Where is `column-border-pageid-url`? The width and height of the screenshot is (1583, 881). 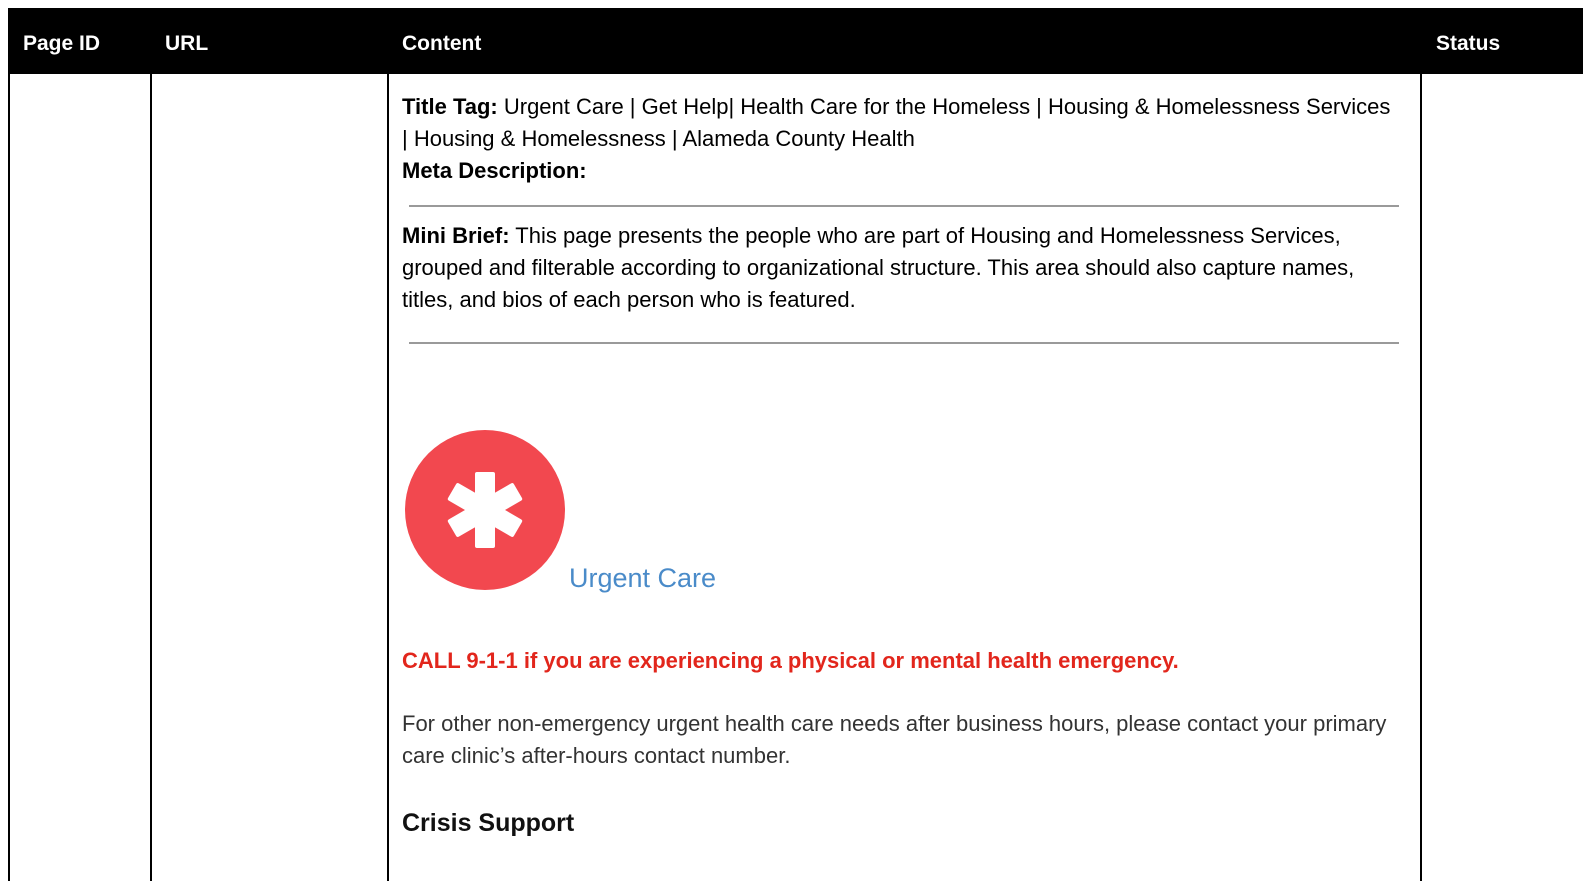
column-border-pageid-url is located at coordinates (151, 444).